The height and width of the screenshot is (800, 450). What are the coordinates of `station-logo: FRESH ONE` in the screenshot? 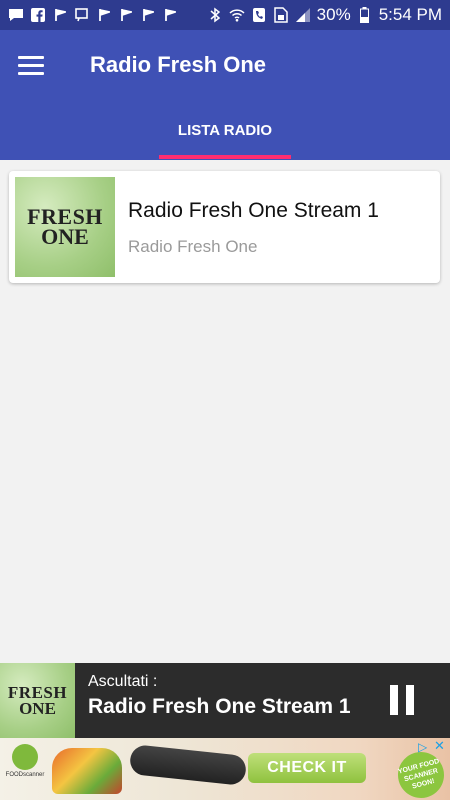 It's located at (65, 227).